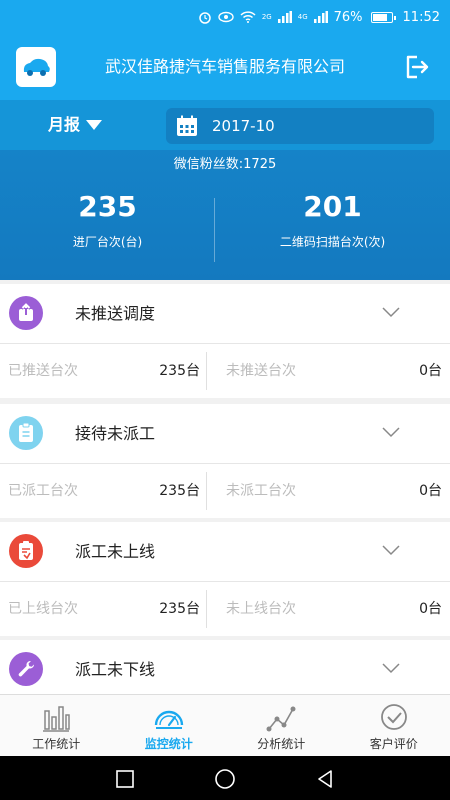 The image size is (450, 800). I want to click on nav-monitor-stats: 监控统计, so click(169, 725).